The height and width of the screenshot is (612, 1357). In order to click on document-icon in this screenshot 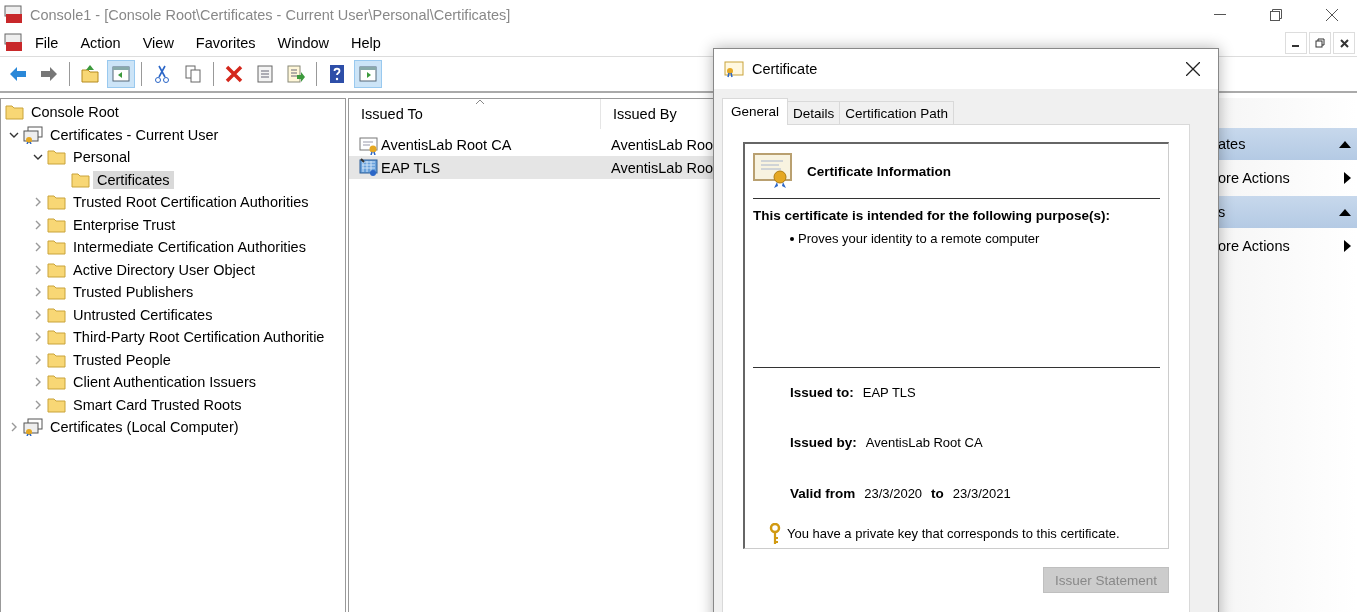, I will do `click(14, 43)`.